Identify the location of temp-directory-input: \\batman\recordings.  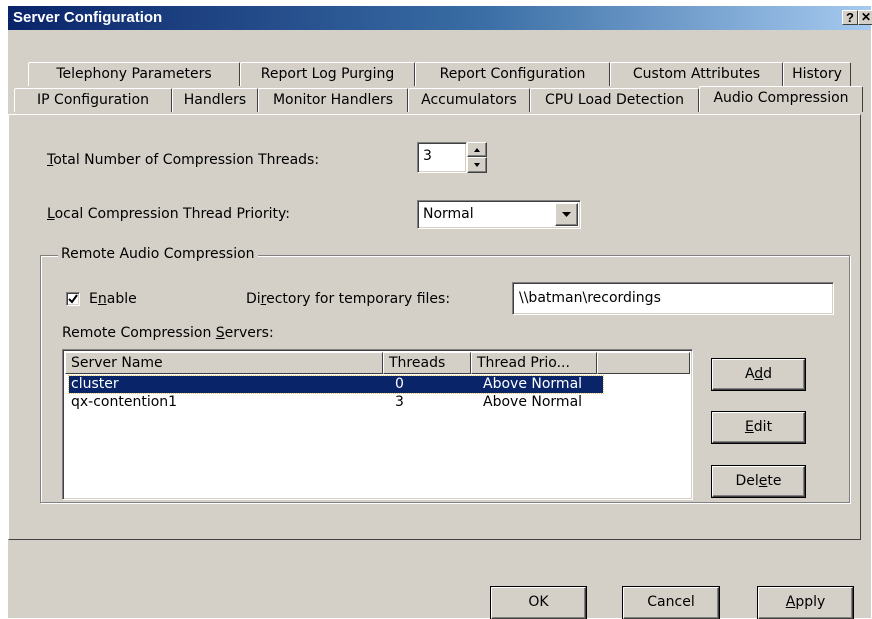
(673, 298).